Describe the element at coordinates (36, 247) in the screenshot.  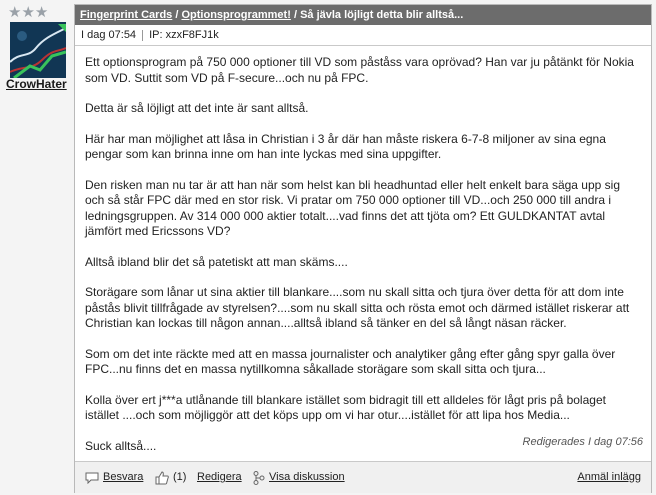
I see `author-column: ★★★ CrowHater` at that location.